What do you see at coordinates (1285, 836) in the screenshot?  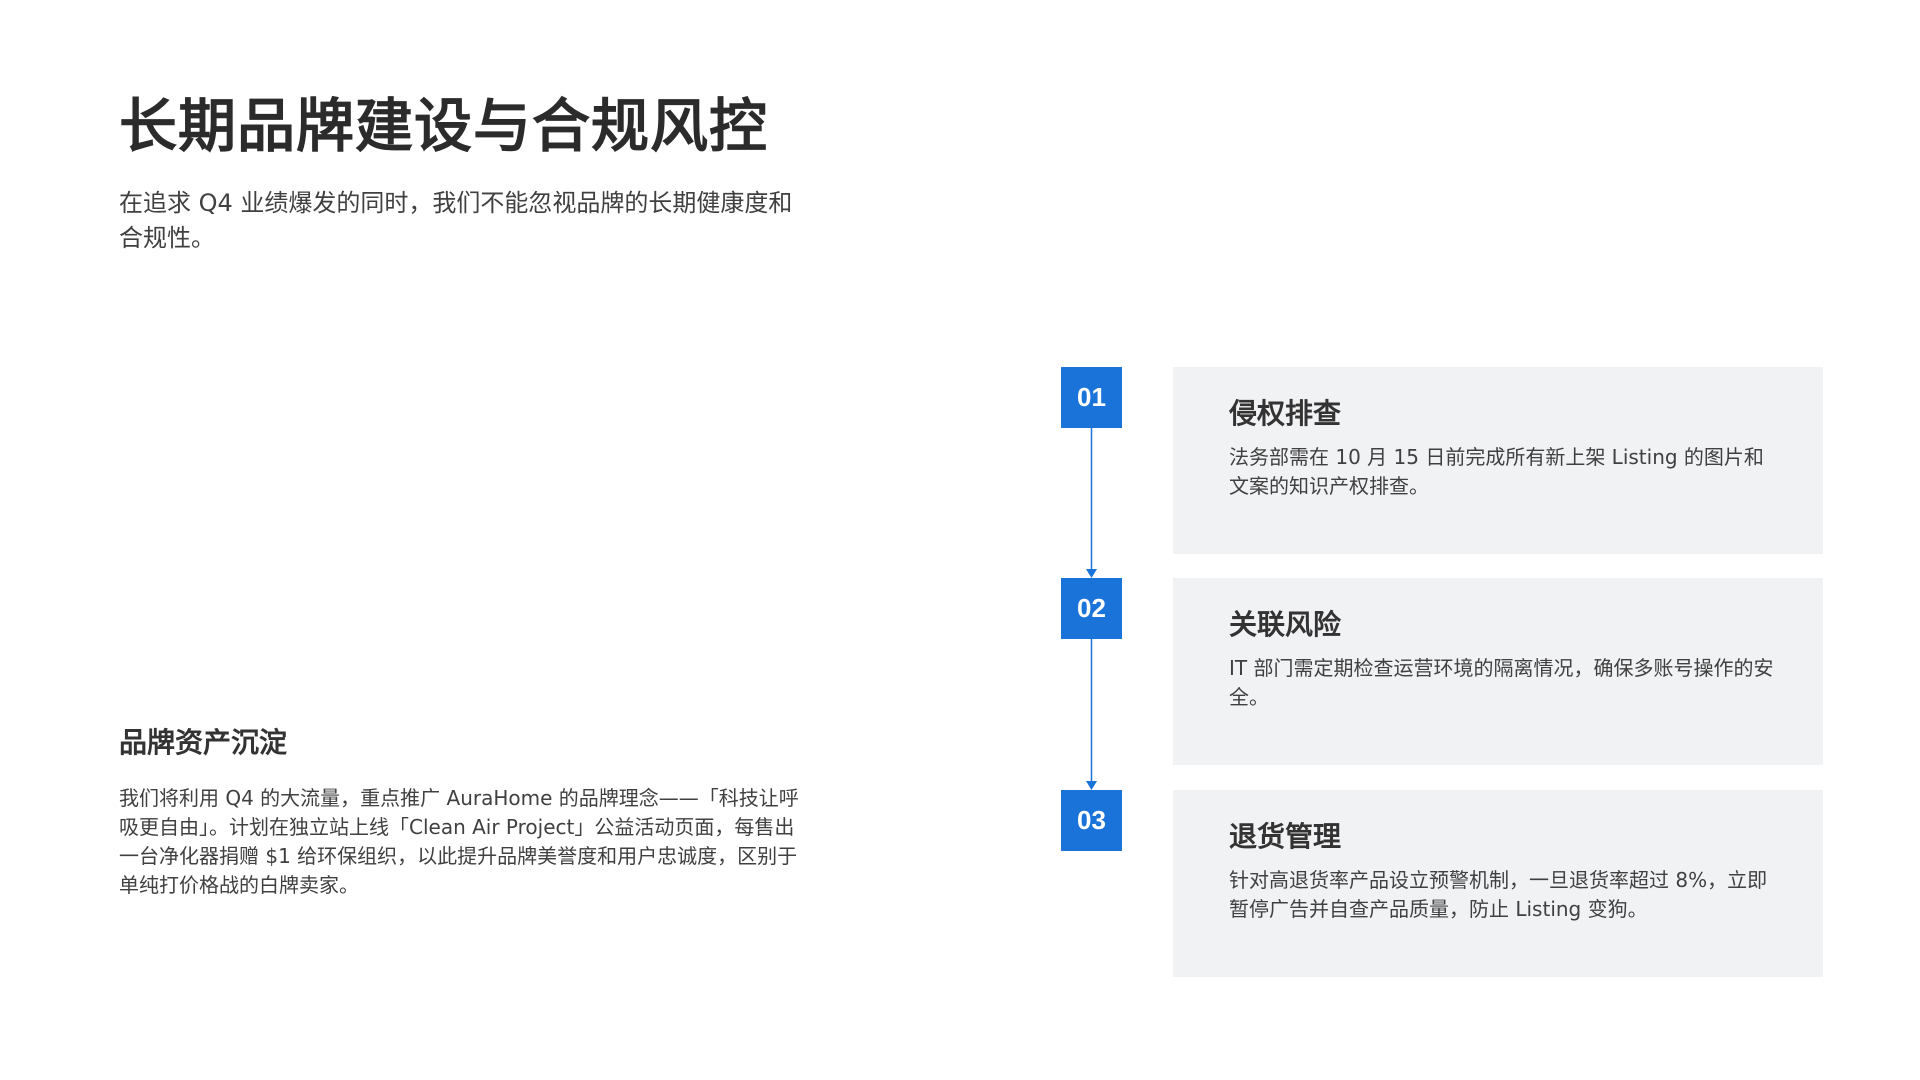 I see `step-title: 退货管理` at bounding box center [1285, 836].